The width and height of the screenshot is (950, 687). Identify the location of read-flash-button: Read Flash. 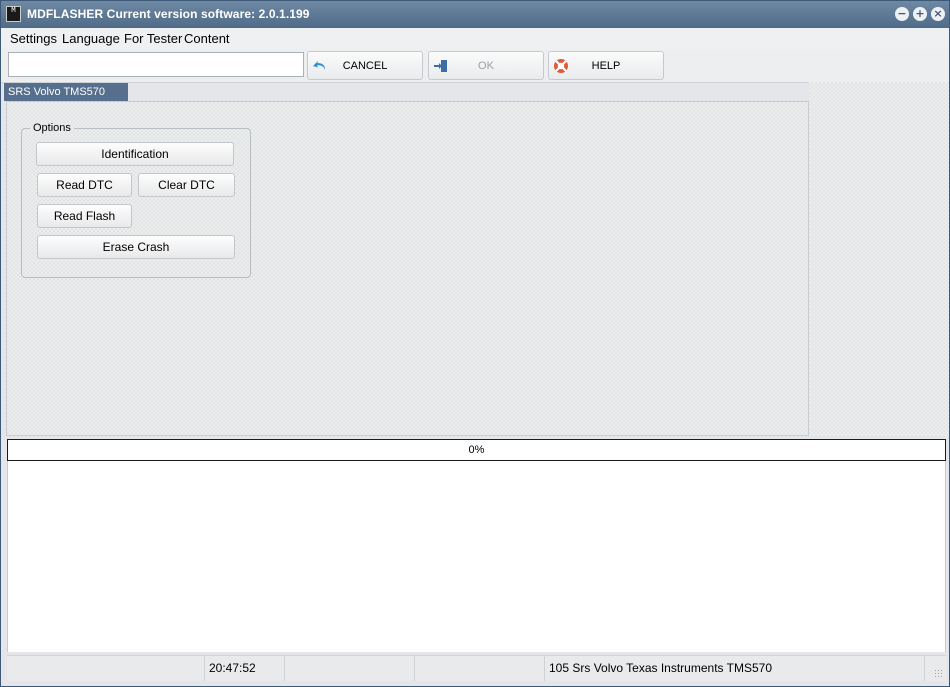
(84, 216).